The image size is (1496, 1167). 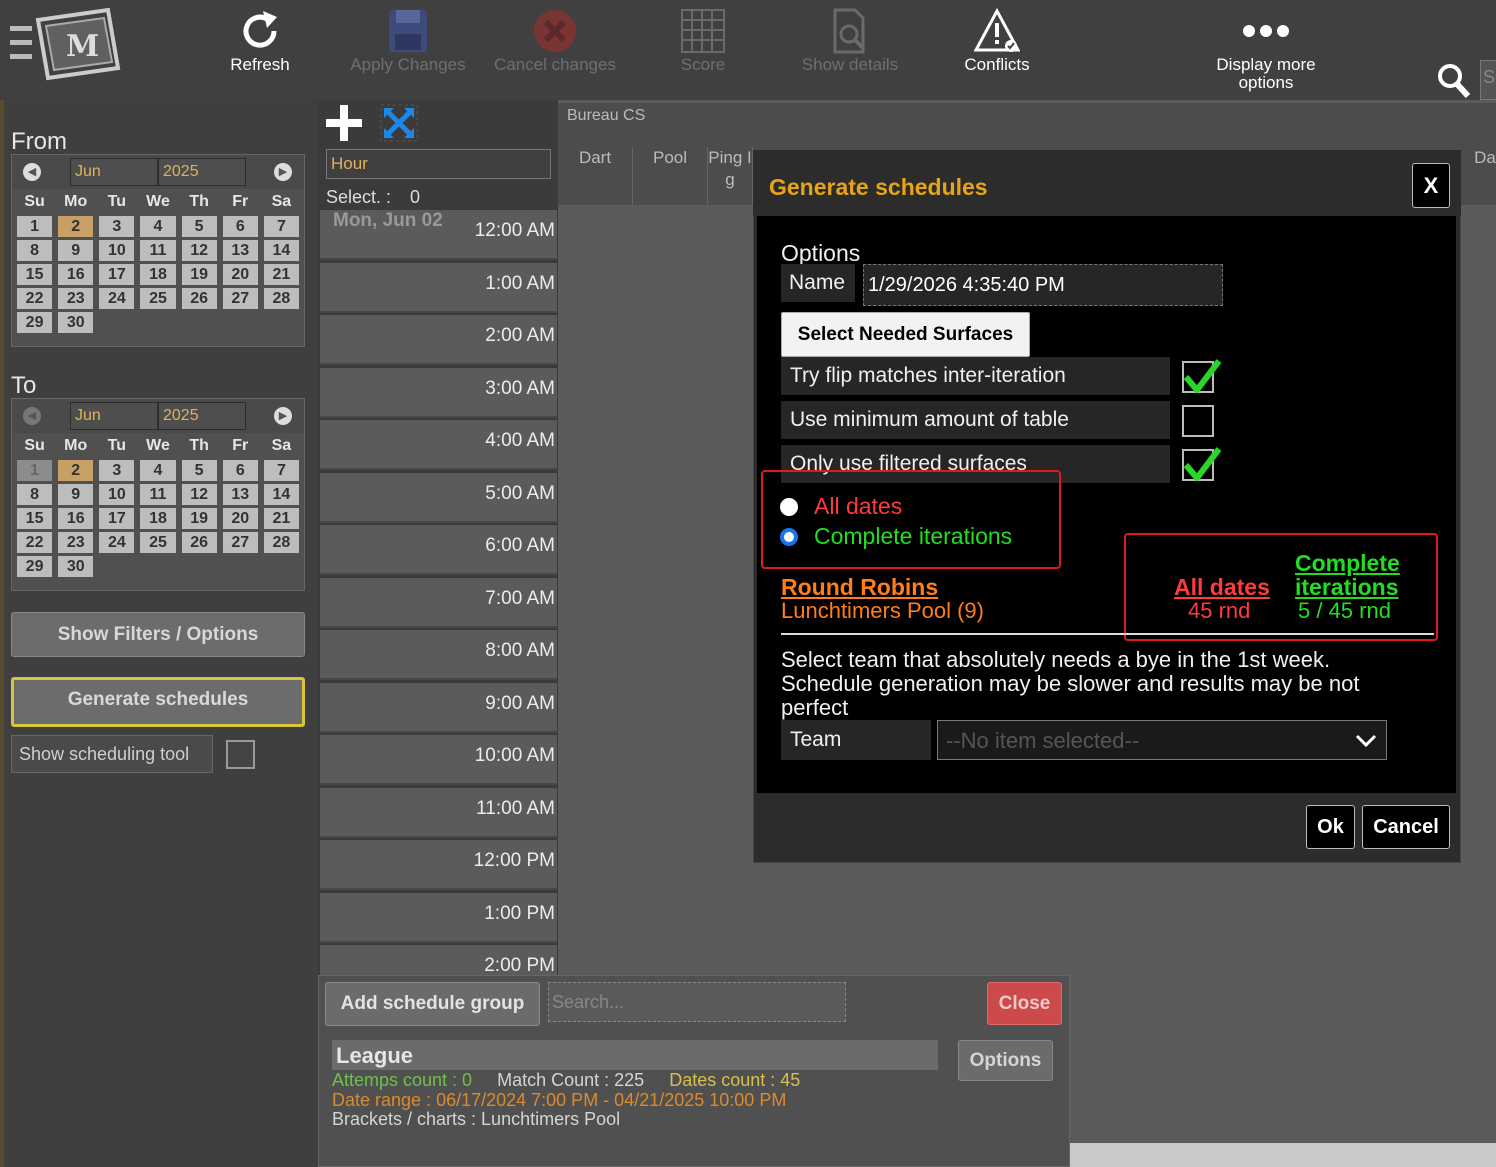 I want to click on from-day-cell: 9, so click(x=76, y=250).